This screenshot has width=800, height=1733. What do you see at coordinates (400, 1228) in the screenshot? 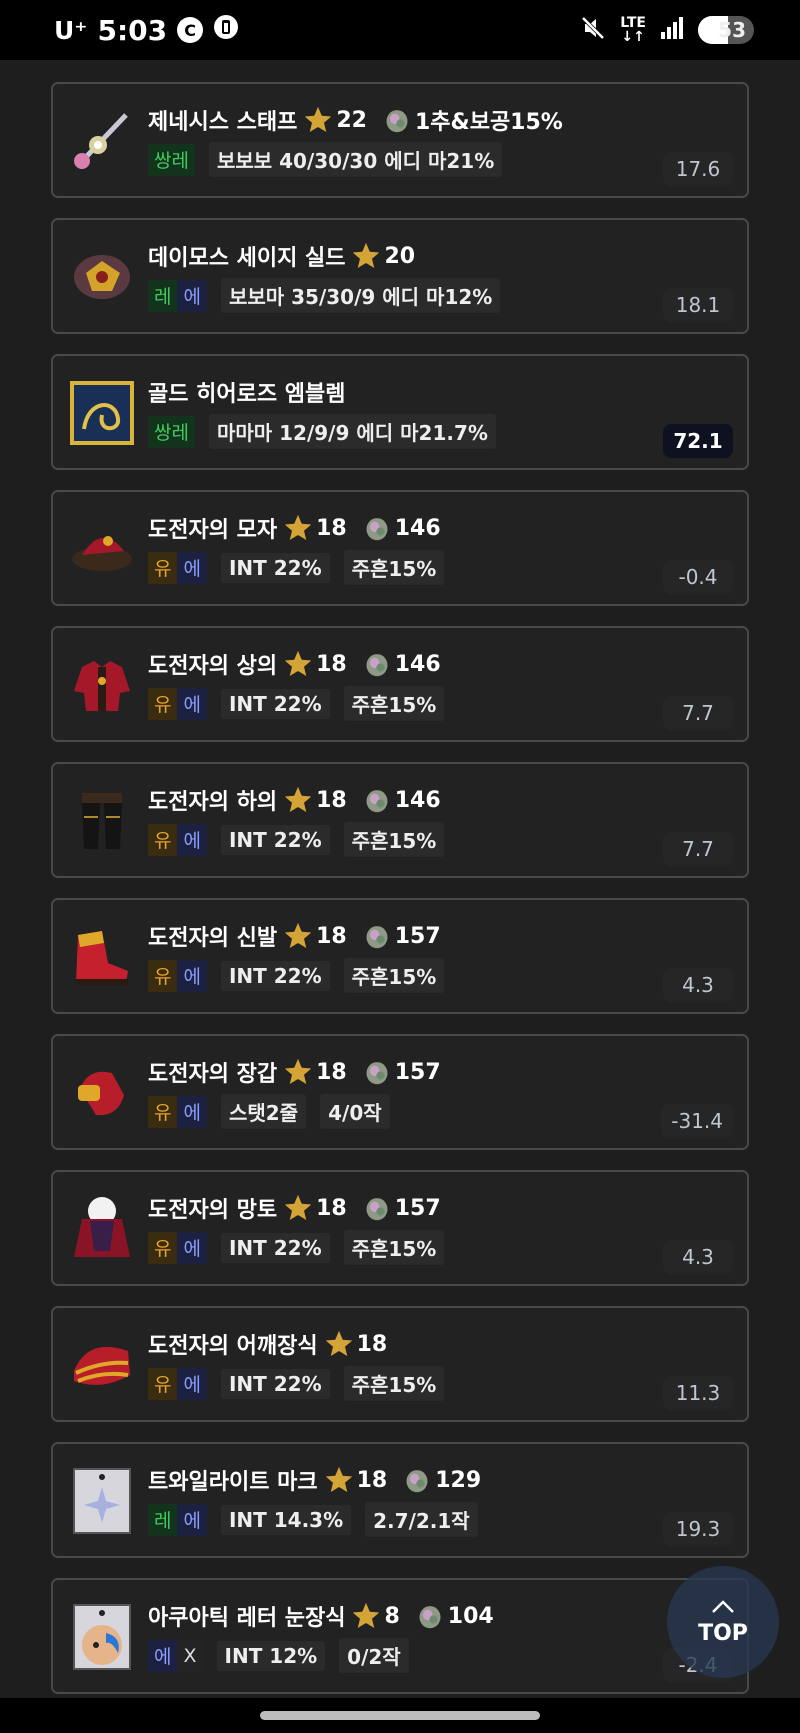
I see `equipment-card: 도전자의 망토 18 157 유 에 INT 22% 주흔15% 4.3` at bounding box center [400, 1228].